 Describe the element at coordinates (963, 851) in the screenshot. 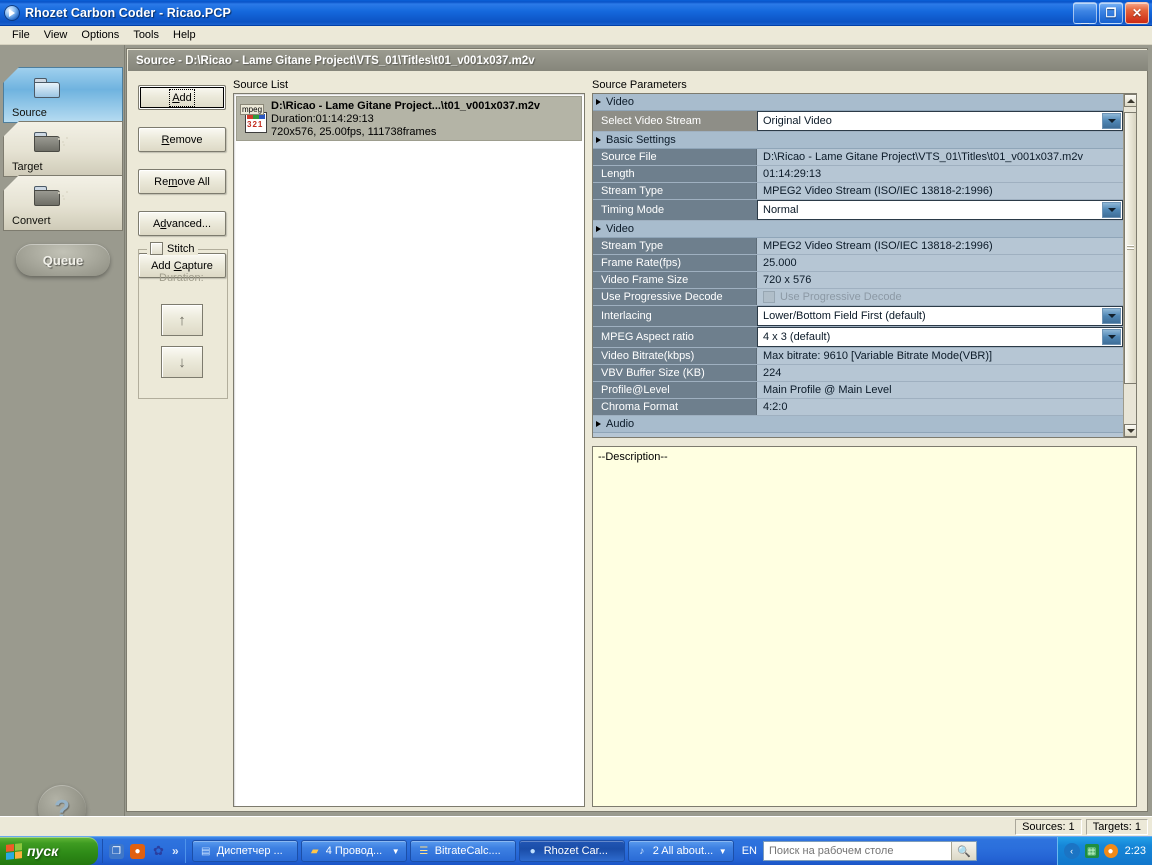

I see `magnifier-icon: 🔍` at that location.